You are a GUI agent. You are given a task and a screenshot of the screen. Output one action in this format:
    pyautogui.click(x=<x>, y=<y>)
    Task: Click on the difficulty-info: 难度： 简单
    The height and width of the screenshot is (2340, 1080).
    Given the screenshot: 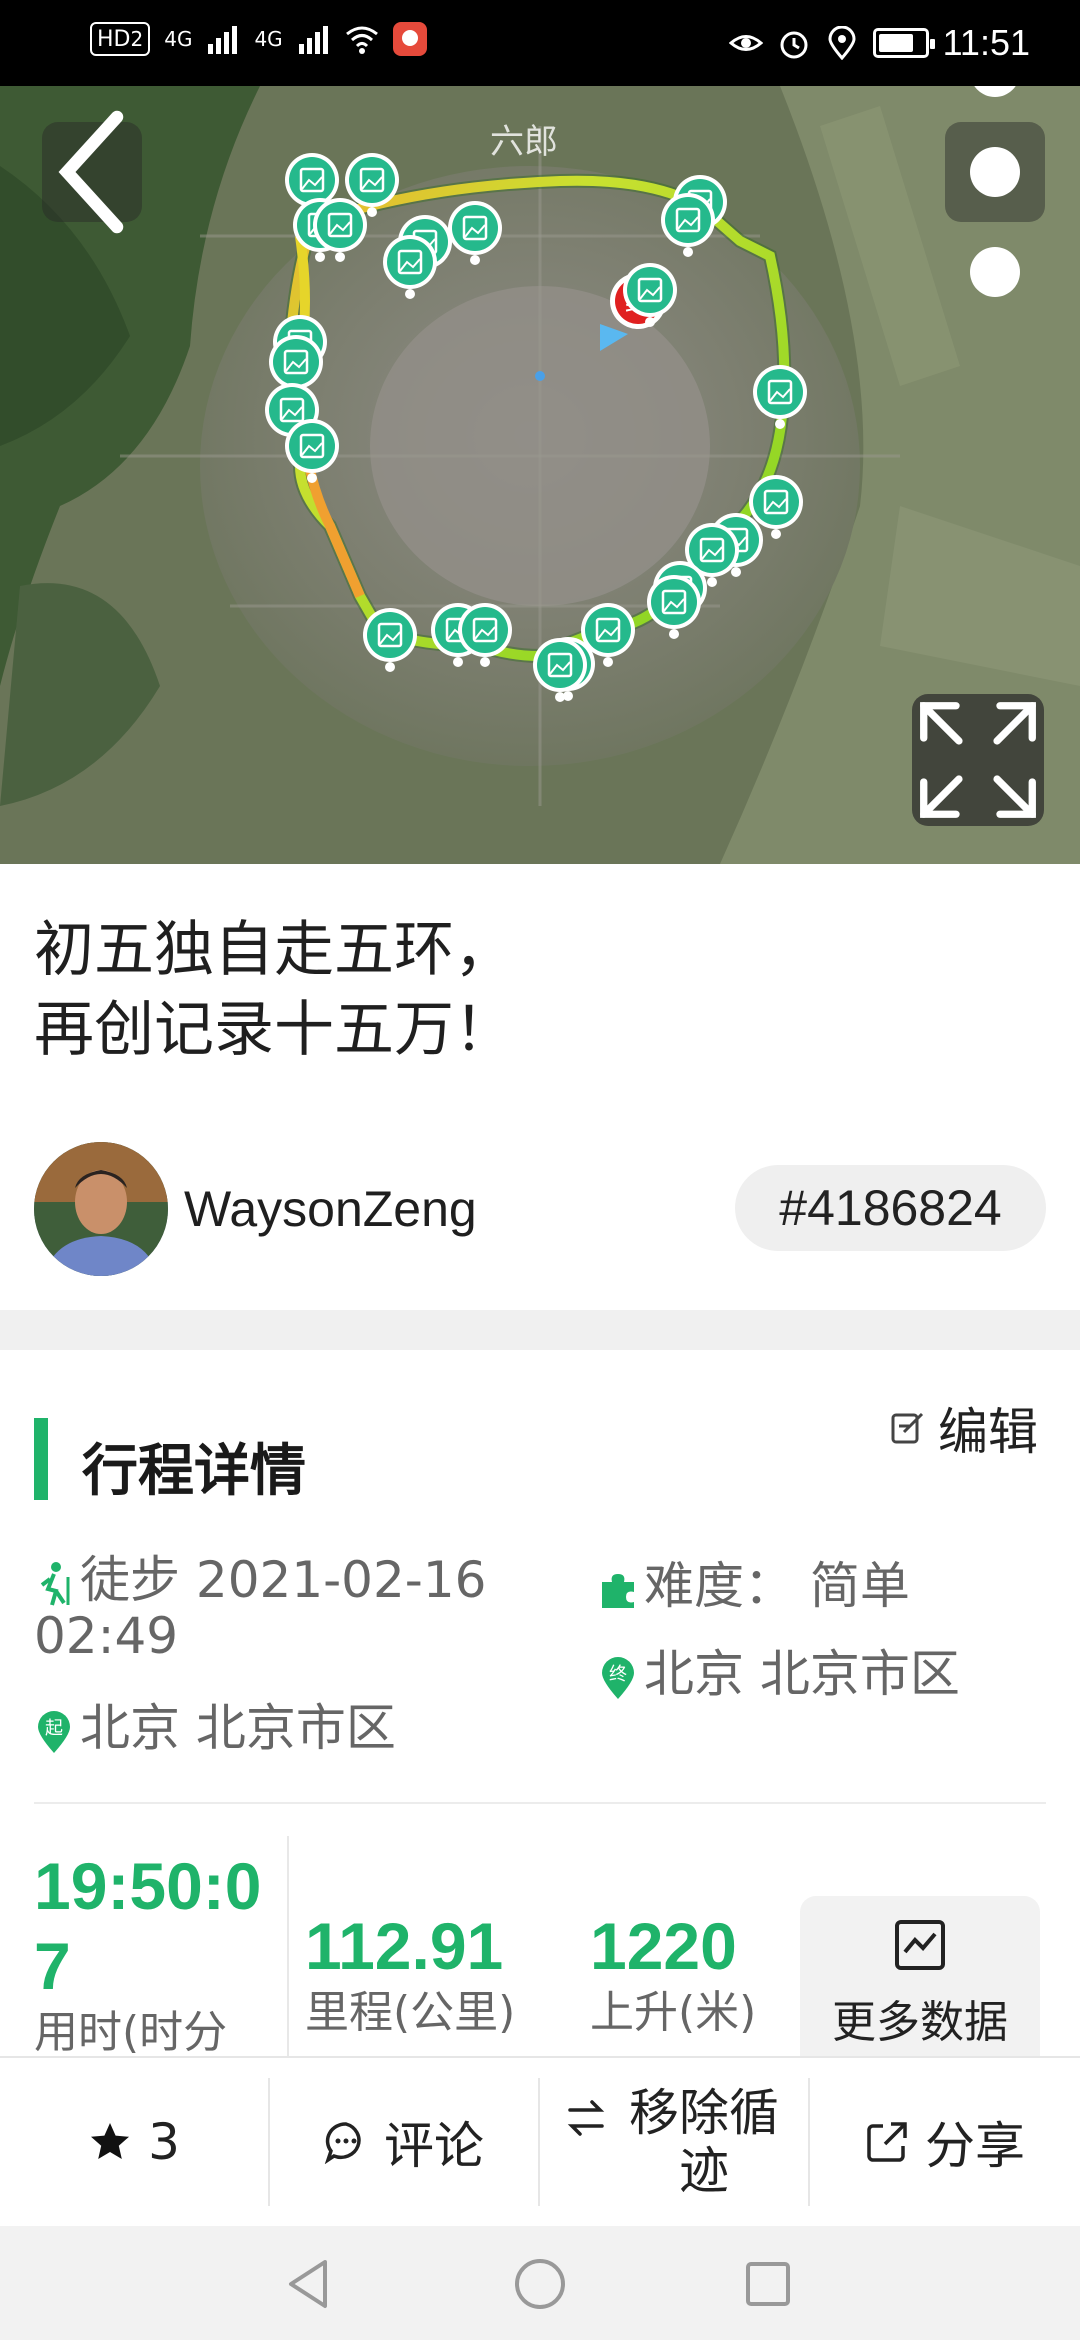 What is the action you would take?
    pyautogui.click(x=754, y=1586)
    